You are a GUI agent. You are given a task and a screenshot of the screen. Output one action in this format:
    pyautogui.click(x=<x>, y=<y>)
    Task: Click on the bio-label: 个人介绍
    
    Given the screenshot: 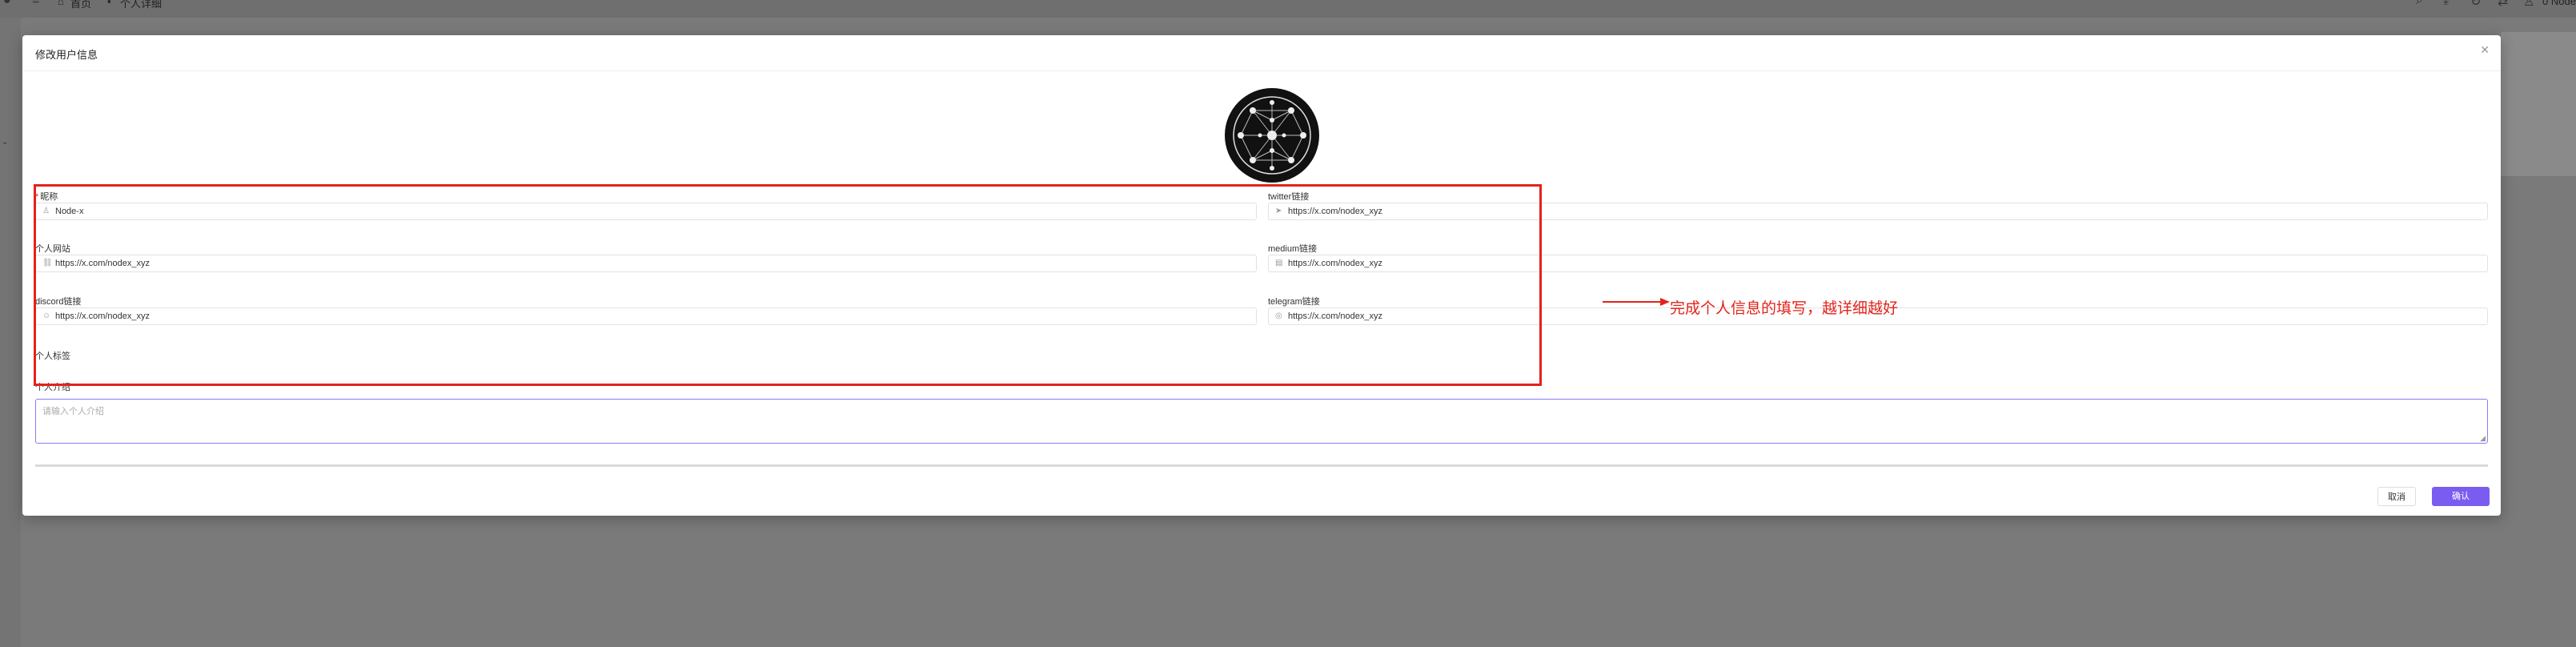 What is the action you would take?
    pyautogui.click(x=52, y=387)
    